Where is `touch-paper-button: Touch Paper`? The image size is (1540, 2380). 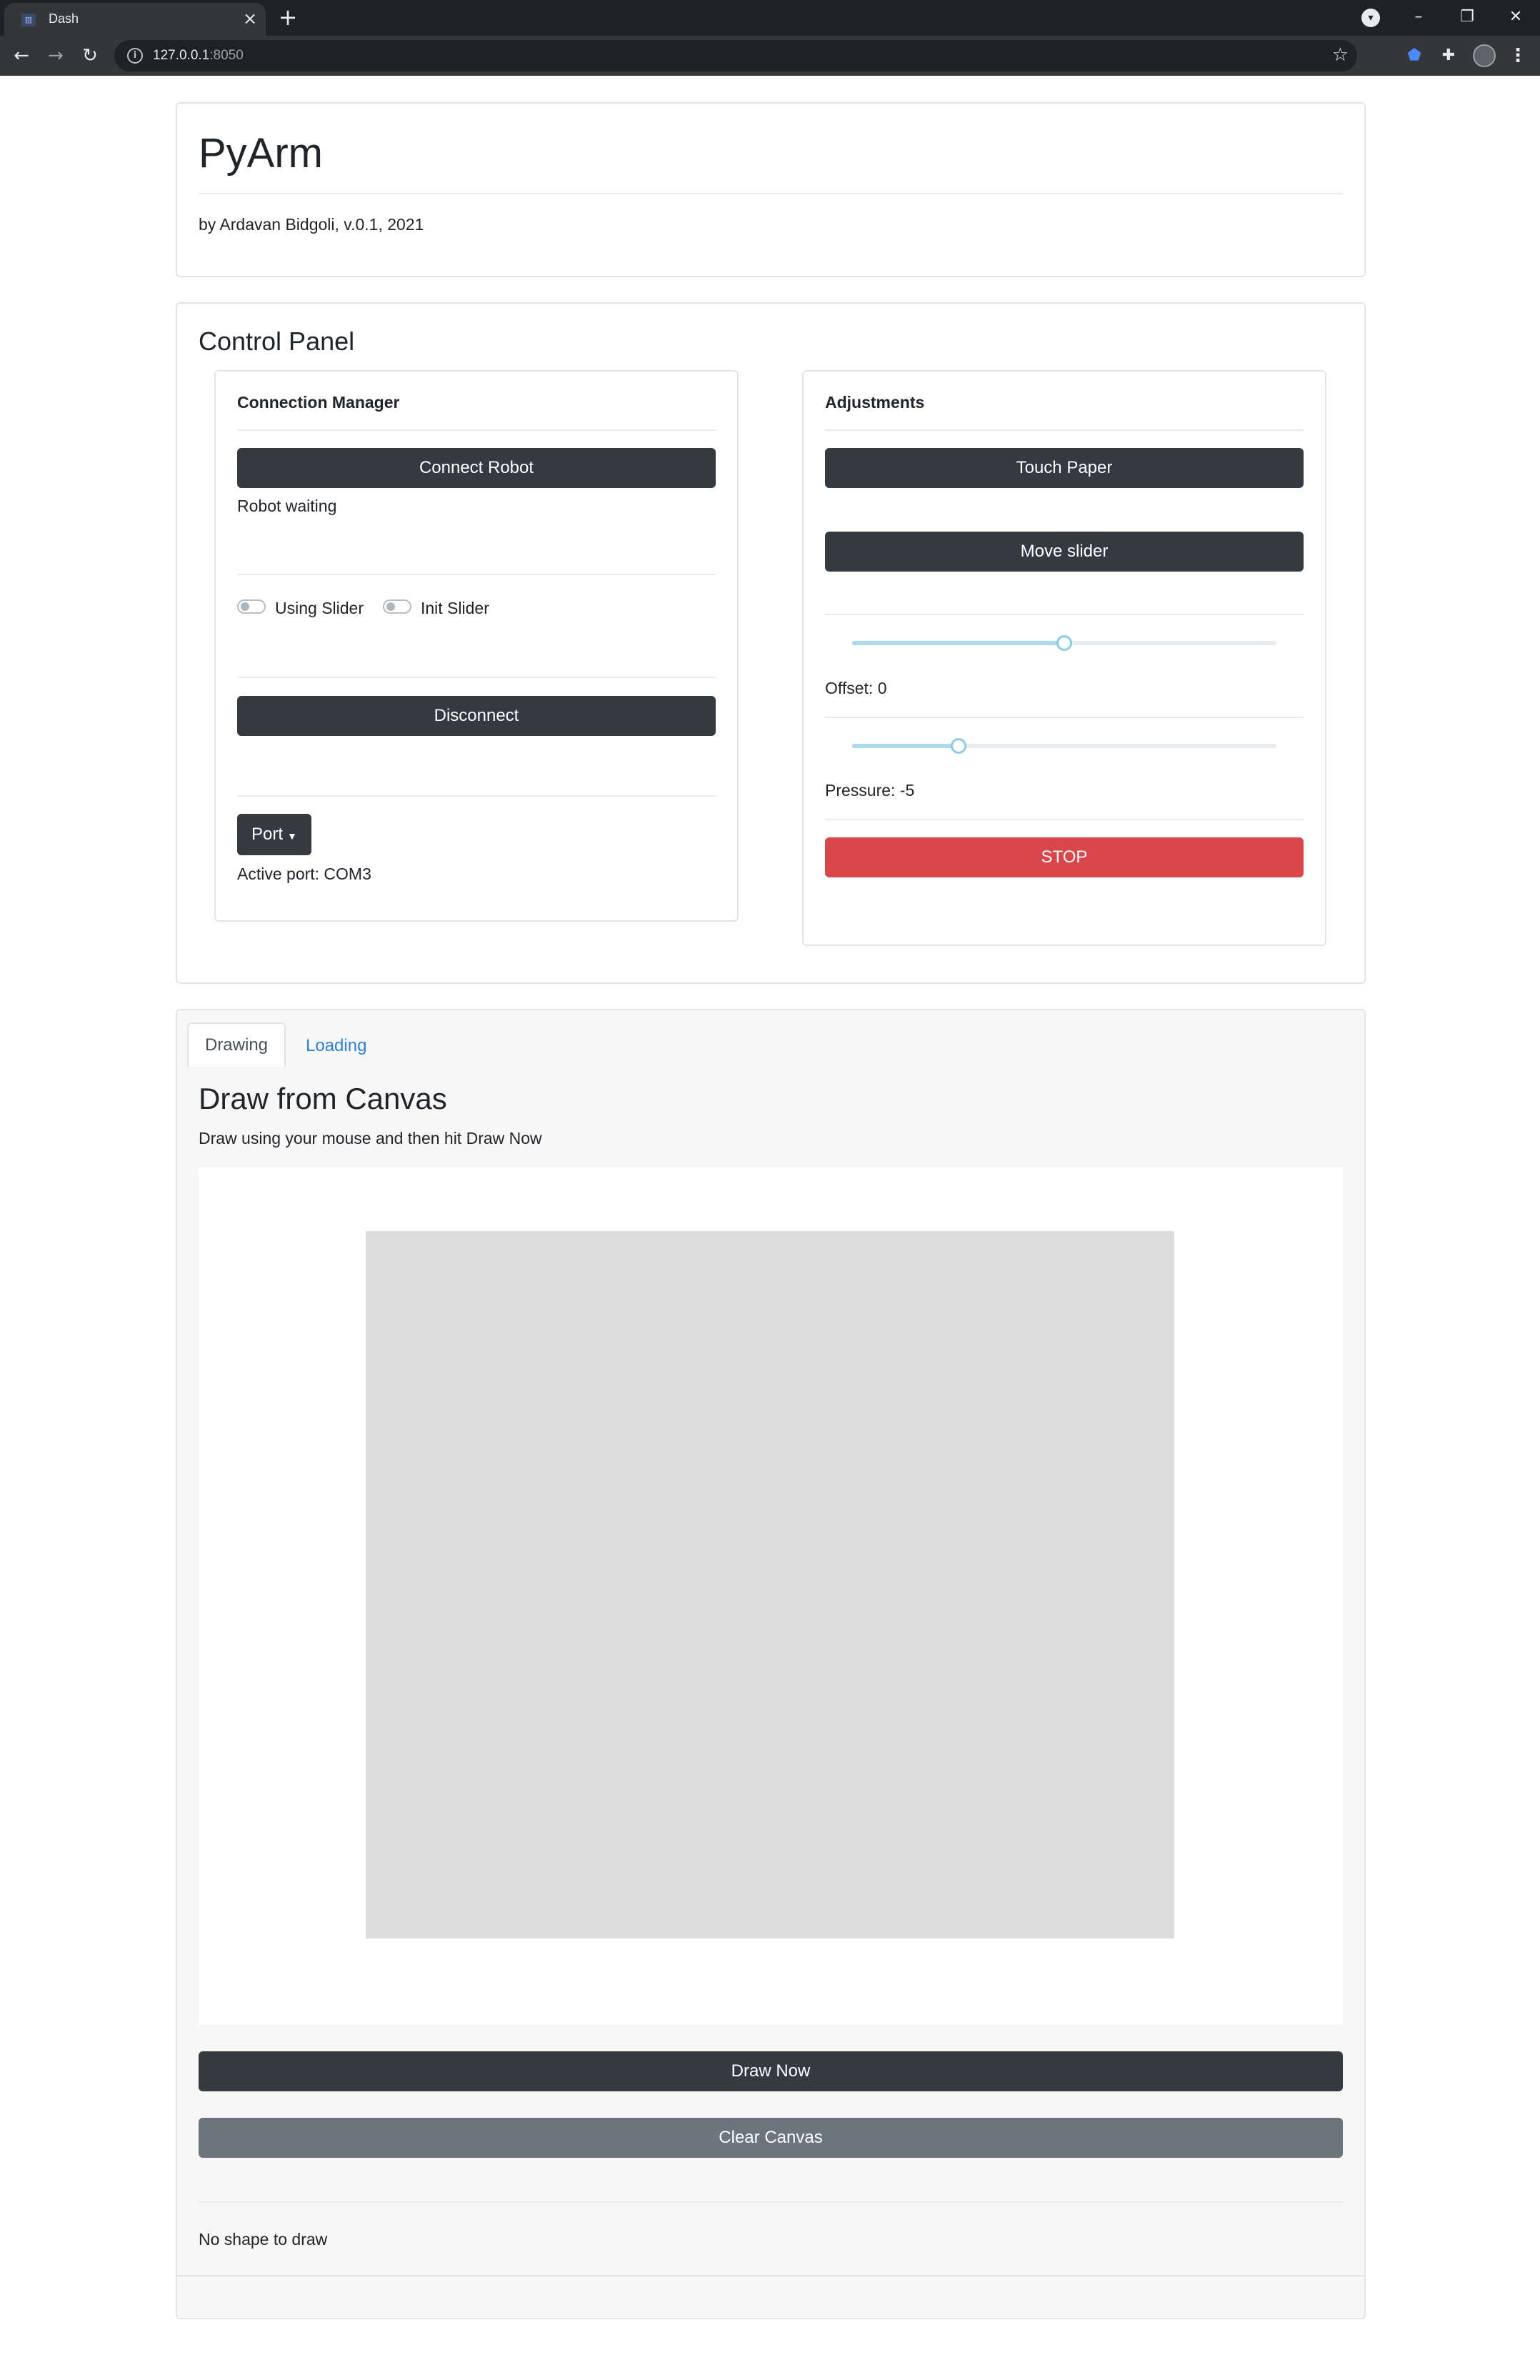
touch-paper-button: Touch Paper is located at coordinates (1064, 468).